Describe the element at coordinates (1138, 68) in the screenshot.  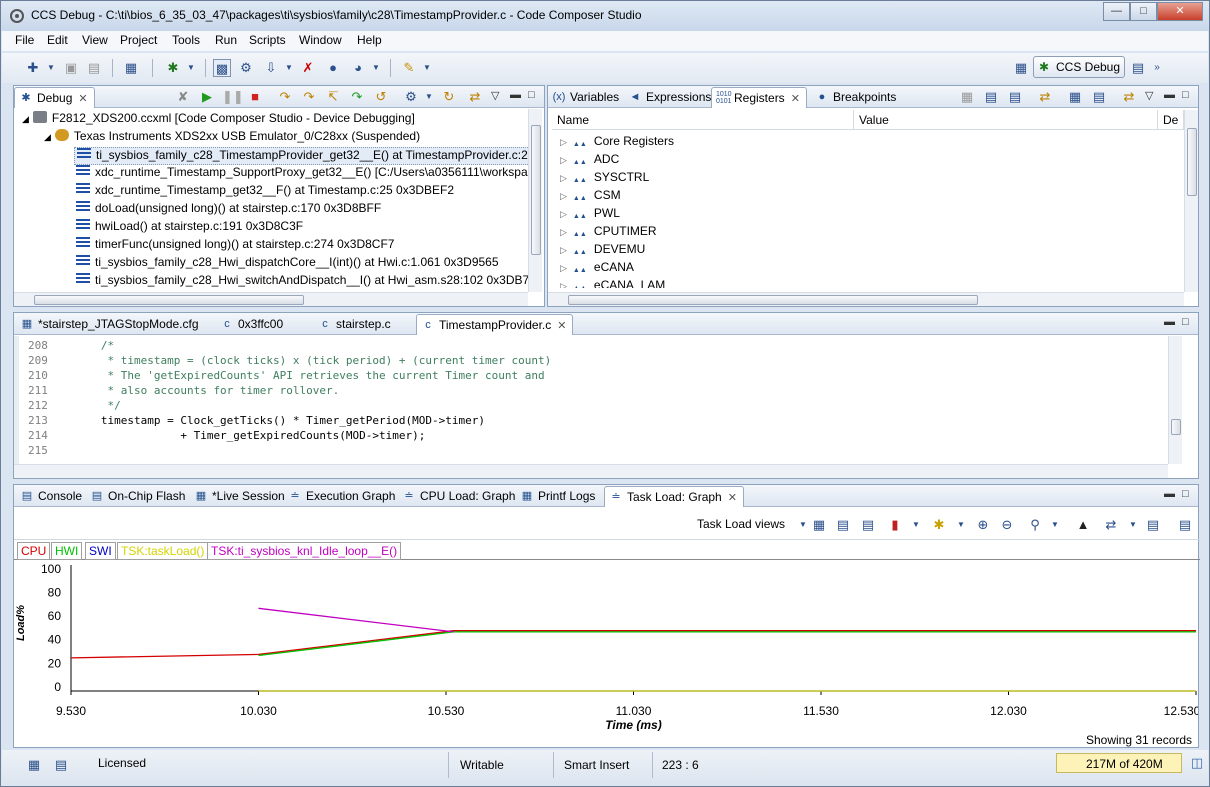
I see `ccs-edit-perspective-icon: ▤` at that location.